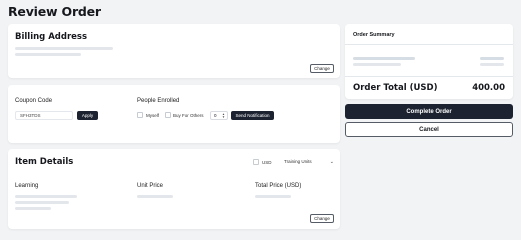 Image resolution: width=521 pixels, height=240 pixels. I want to click on total-price-placeholder, so click(273, 196).